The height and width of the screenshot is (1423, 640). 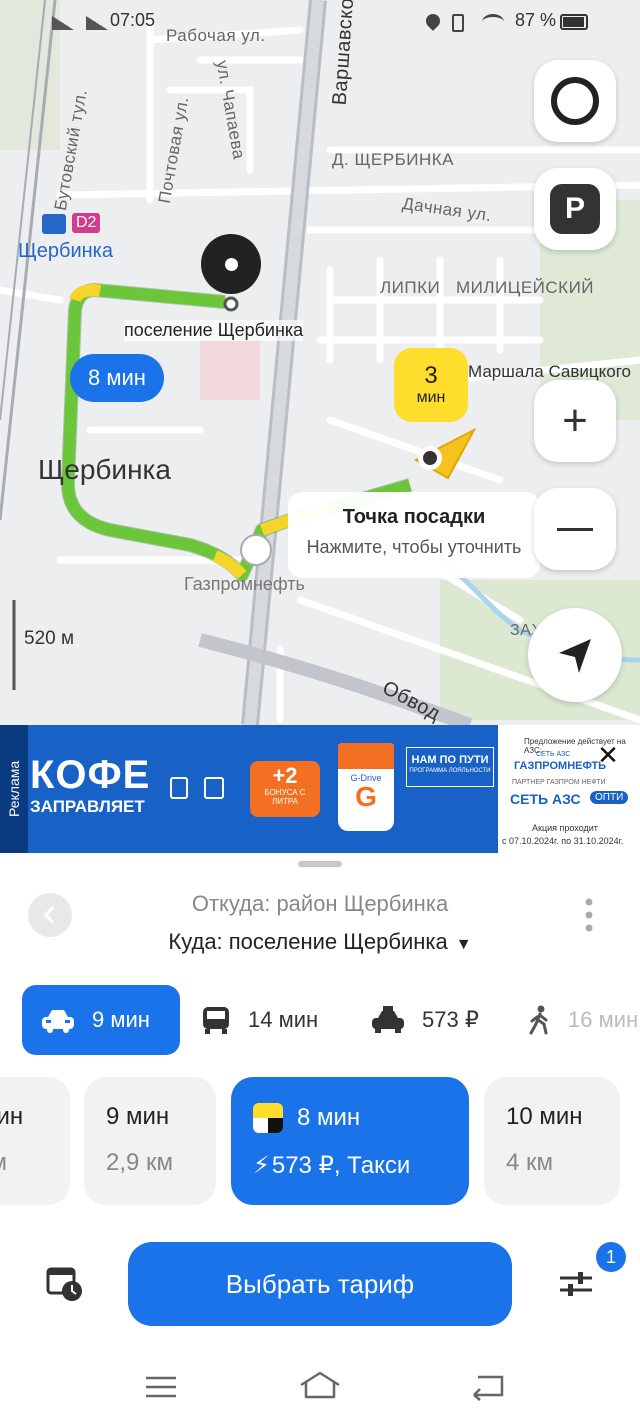 What do you see at coordinates (488, 1386) in the screenshot?
I see `back-nav-icon` at bounding box center [488, 1386].